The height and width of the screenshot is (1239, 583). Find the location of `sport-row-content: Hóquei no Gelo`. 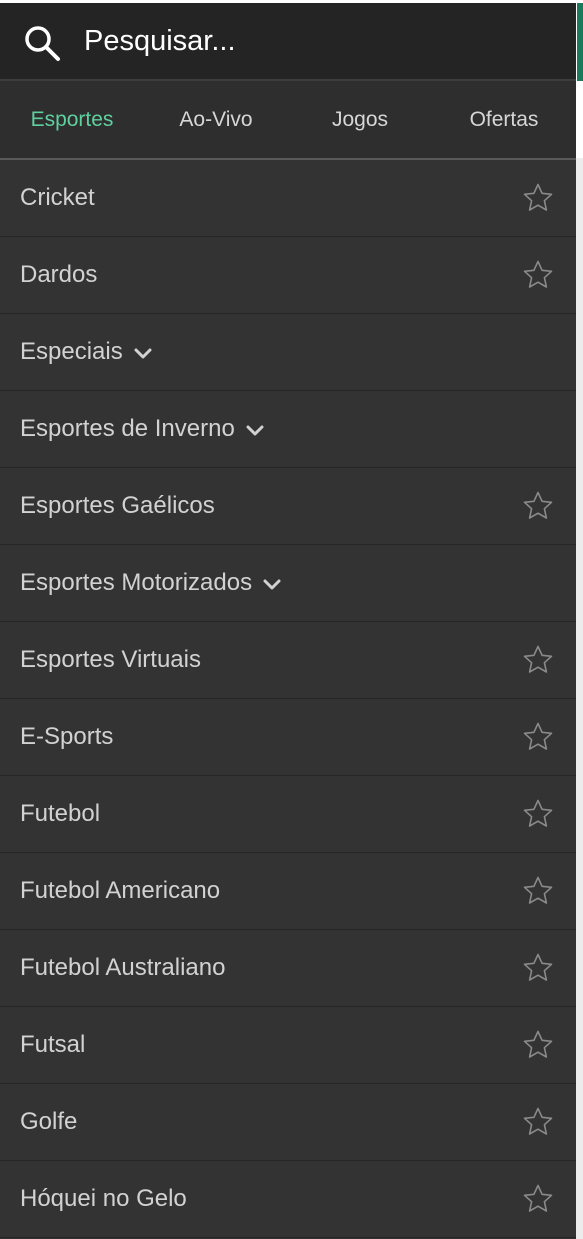

sport-row-content: Hóquei no Gelo is located at coordinates (103, 1199).